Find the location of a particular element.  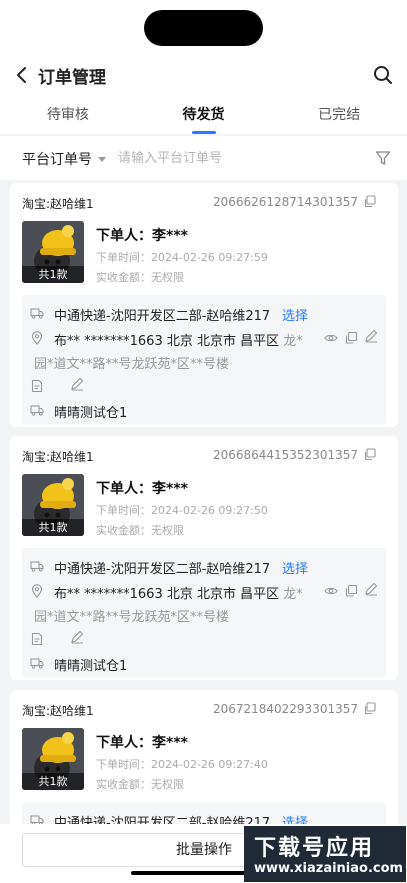

tab-pending-review: 待审核 is located at coordinates (68, 115).